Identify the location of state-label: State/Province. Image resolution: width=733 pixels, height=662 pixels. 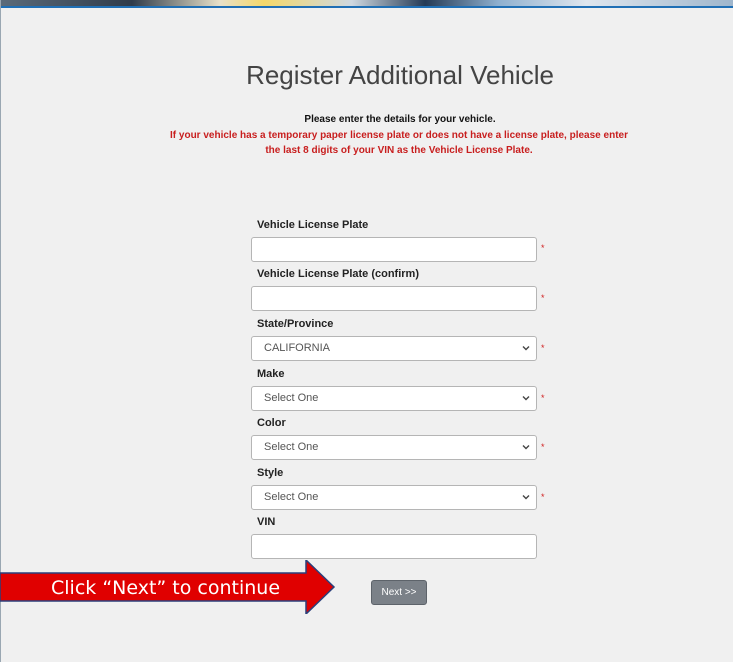
(295, 324).